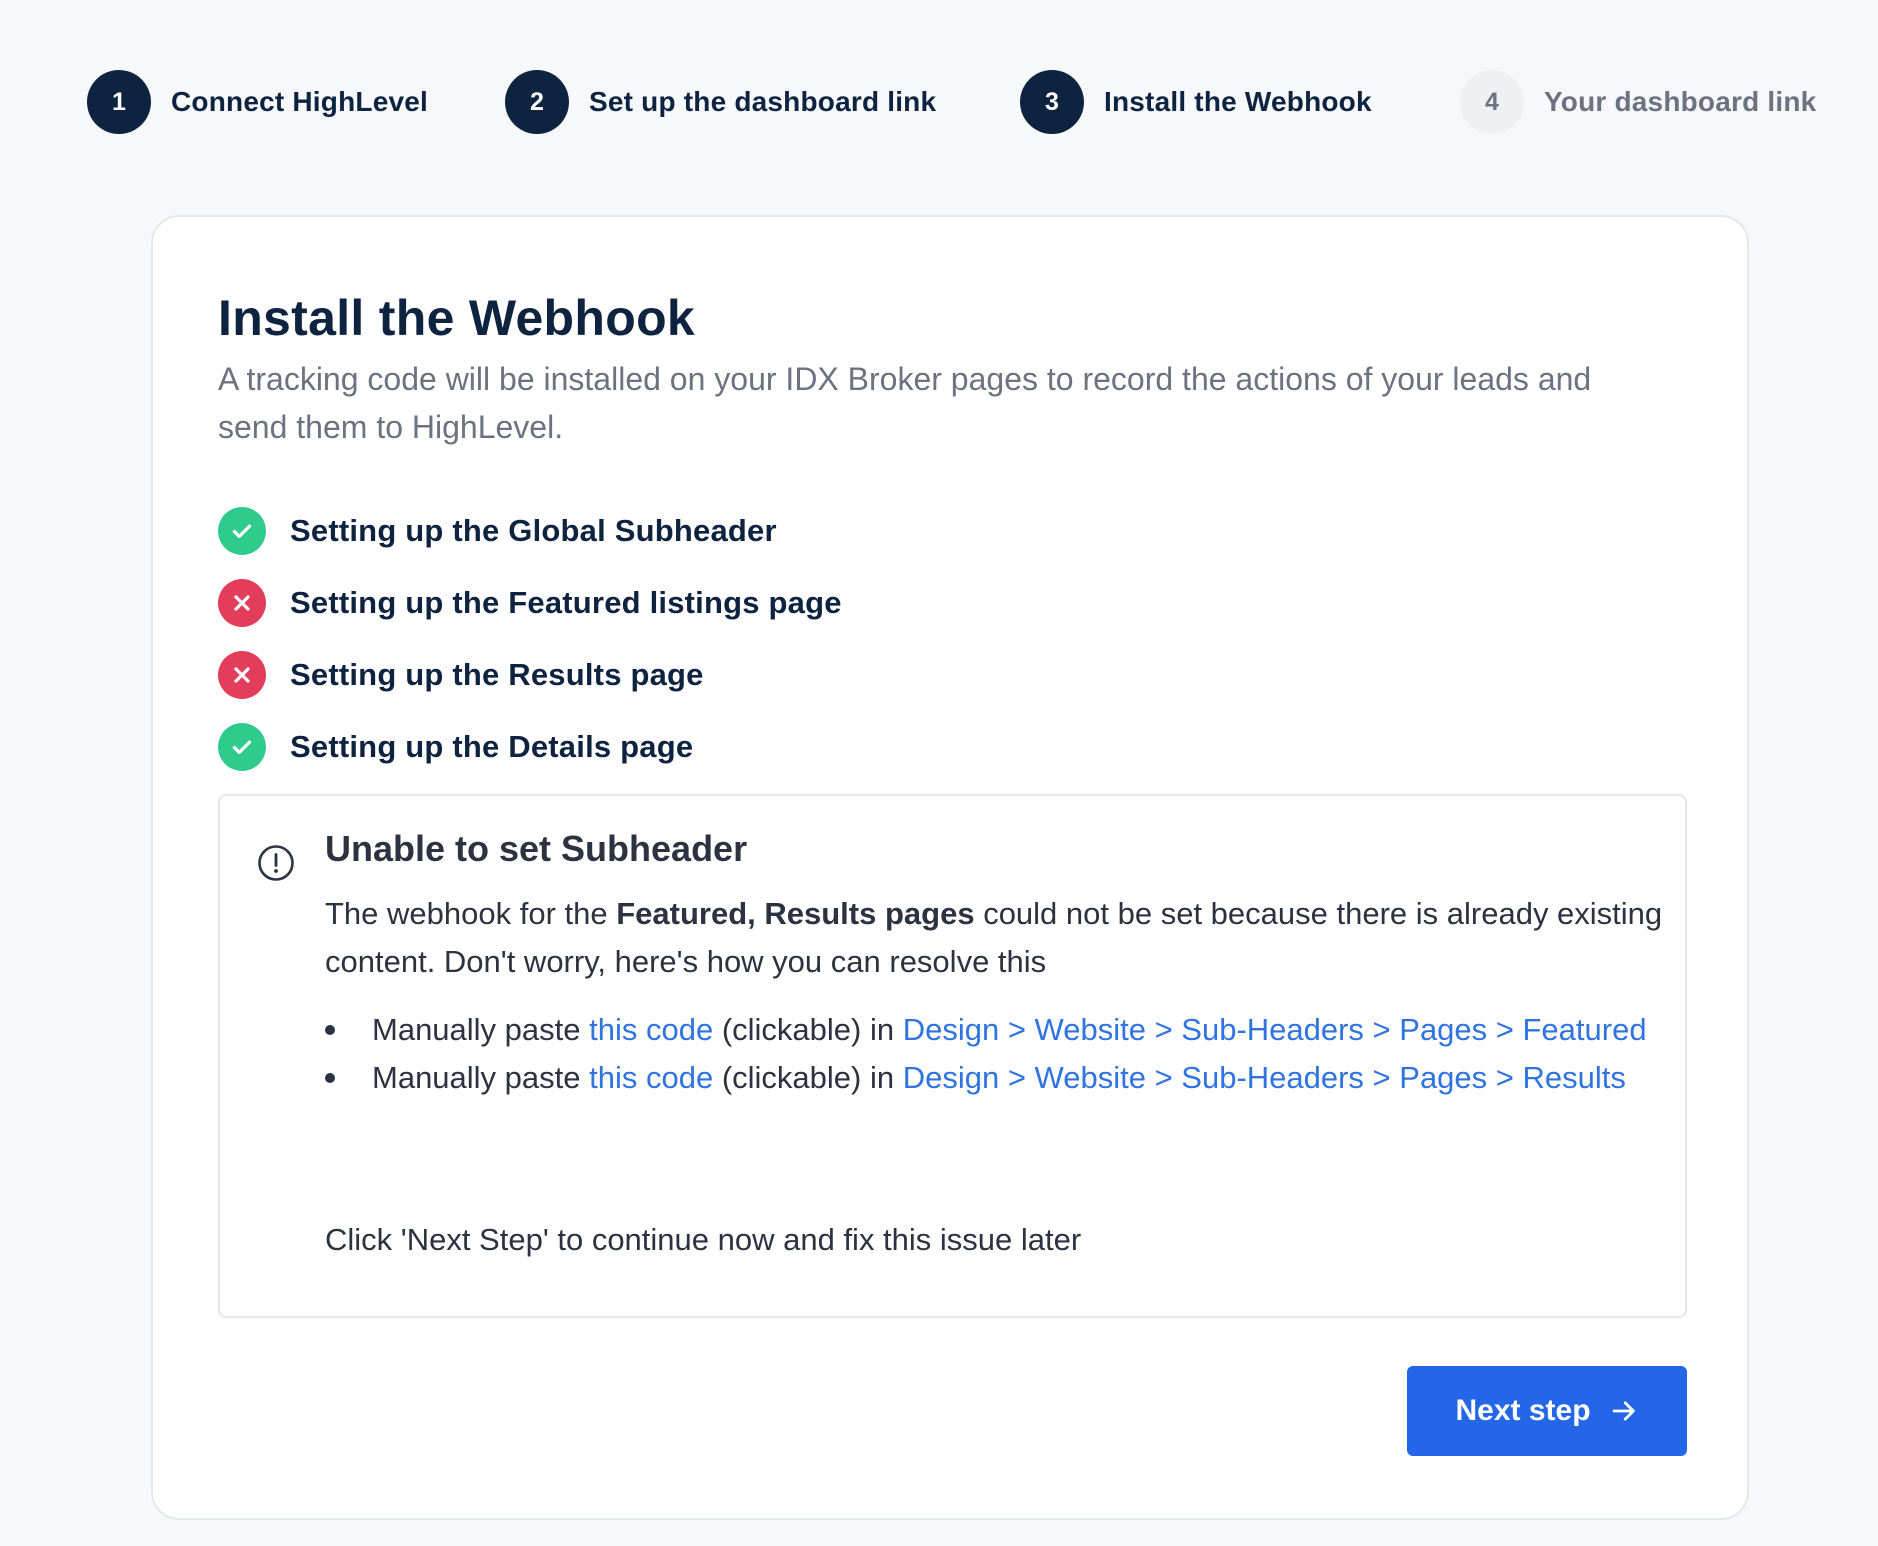 The image size is (1878, 1546). I want to click on checklist-item: Setting up the Featured listings page, so click(530, 603).